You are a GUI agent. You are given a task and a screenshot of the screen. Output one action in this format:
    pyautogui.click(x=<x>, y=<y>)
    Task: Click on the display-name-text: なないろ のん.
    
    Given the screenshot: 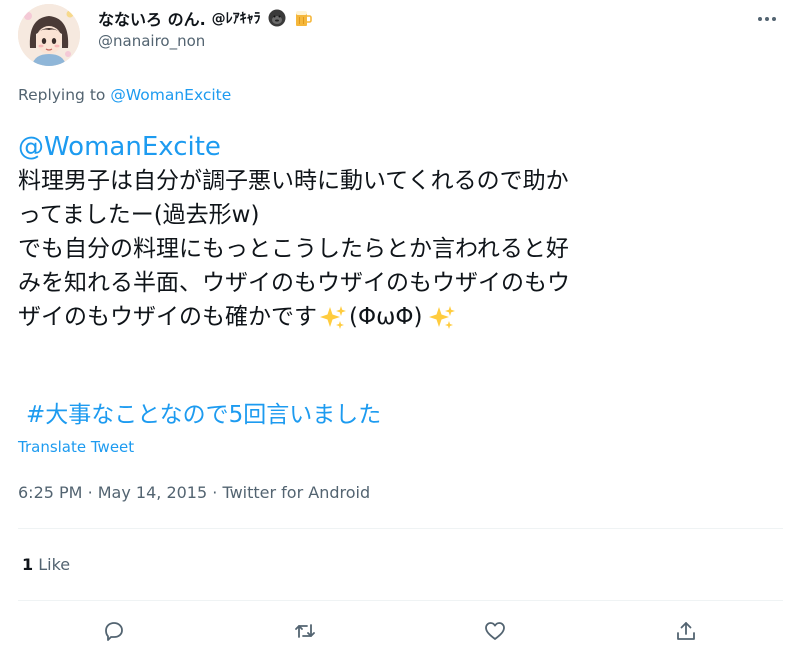 What is the action you would take?
    pyautogui.click(x=152, y=19)
    